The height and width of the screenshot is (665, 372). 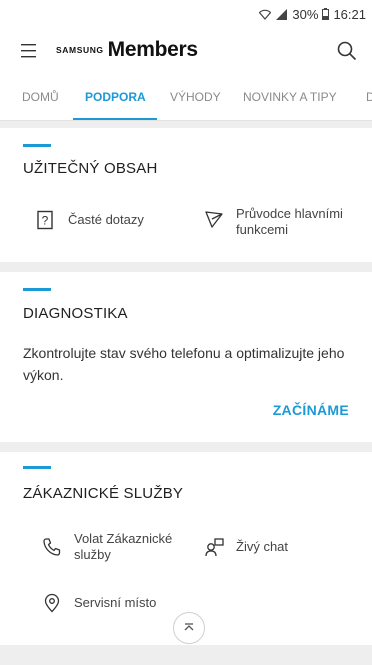 I want to click on faq-icon: ?, so click(x=45, y=220).